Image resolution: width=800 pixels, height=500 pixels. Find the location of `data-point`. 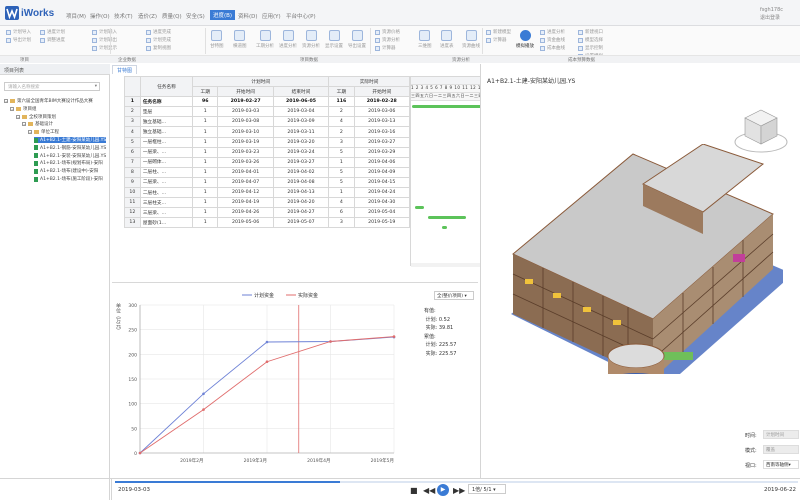

data-point is located at coordinates (203, 394).